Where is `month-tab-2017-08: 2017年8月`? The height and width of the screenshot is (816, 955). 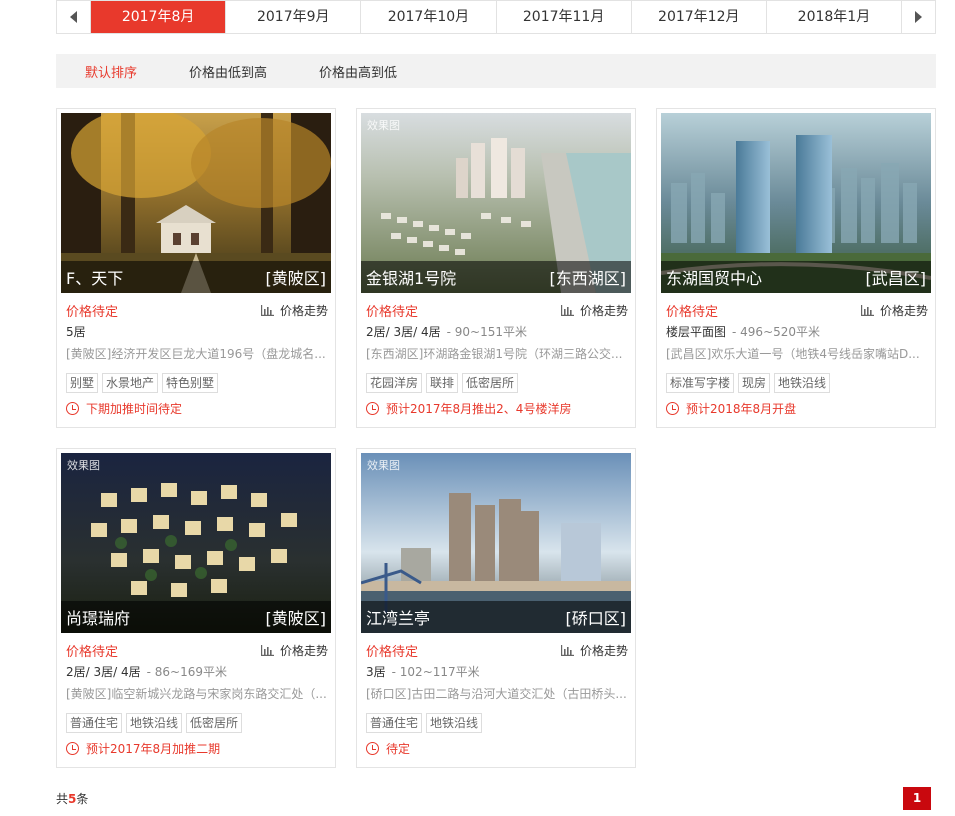
month-tab-2017-08: 2017年8月 is located at coordinates (159, 17).